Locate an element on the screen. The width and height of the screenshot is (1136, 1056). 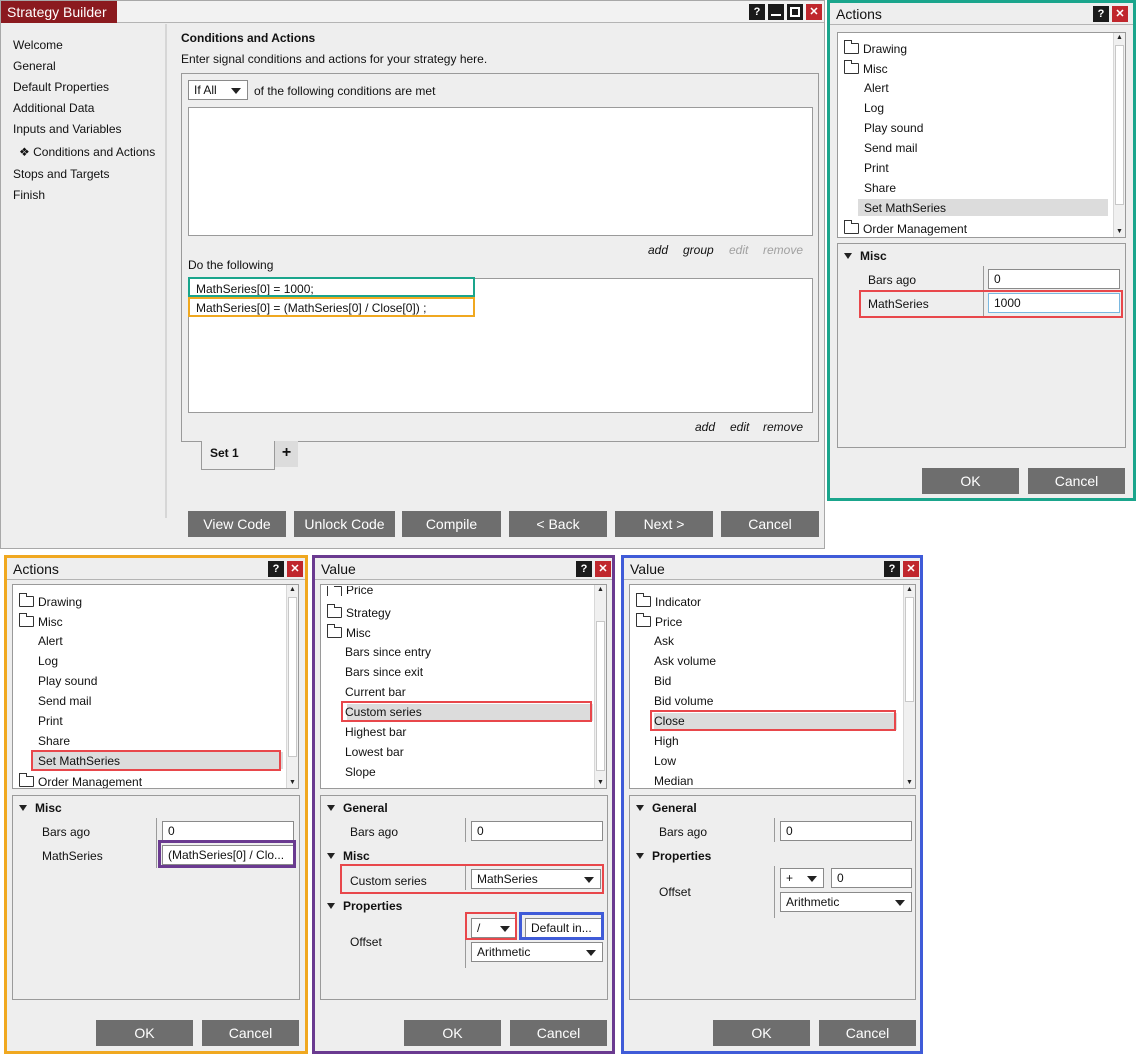
mathseries-input: 1000 is located at coordinates (1054, 303).